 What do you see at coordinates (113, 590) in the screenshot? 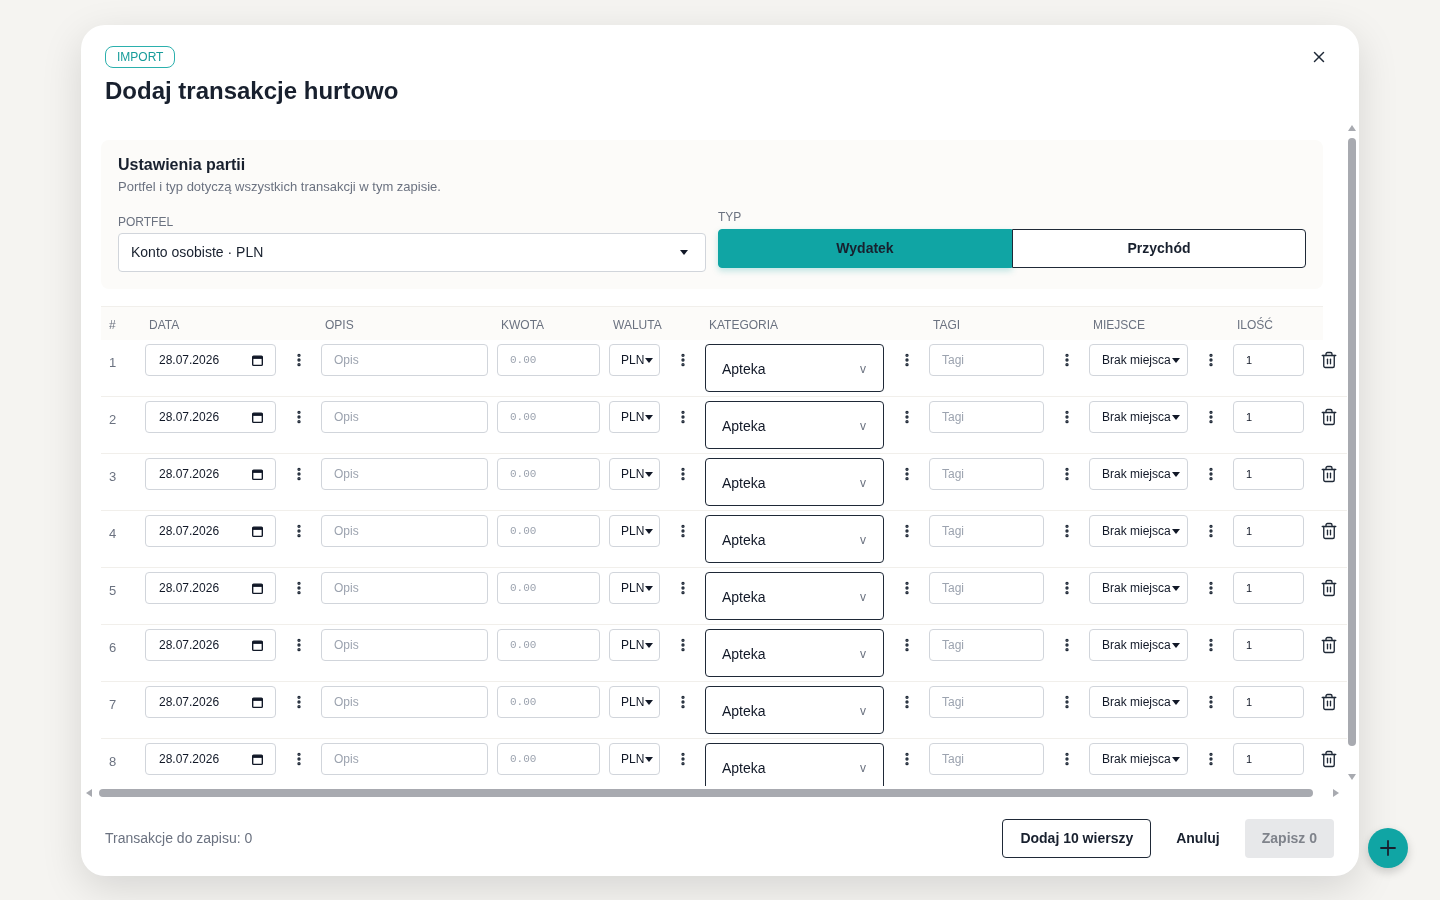
I see `row-number: 5` at bounding box center [113, 590].